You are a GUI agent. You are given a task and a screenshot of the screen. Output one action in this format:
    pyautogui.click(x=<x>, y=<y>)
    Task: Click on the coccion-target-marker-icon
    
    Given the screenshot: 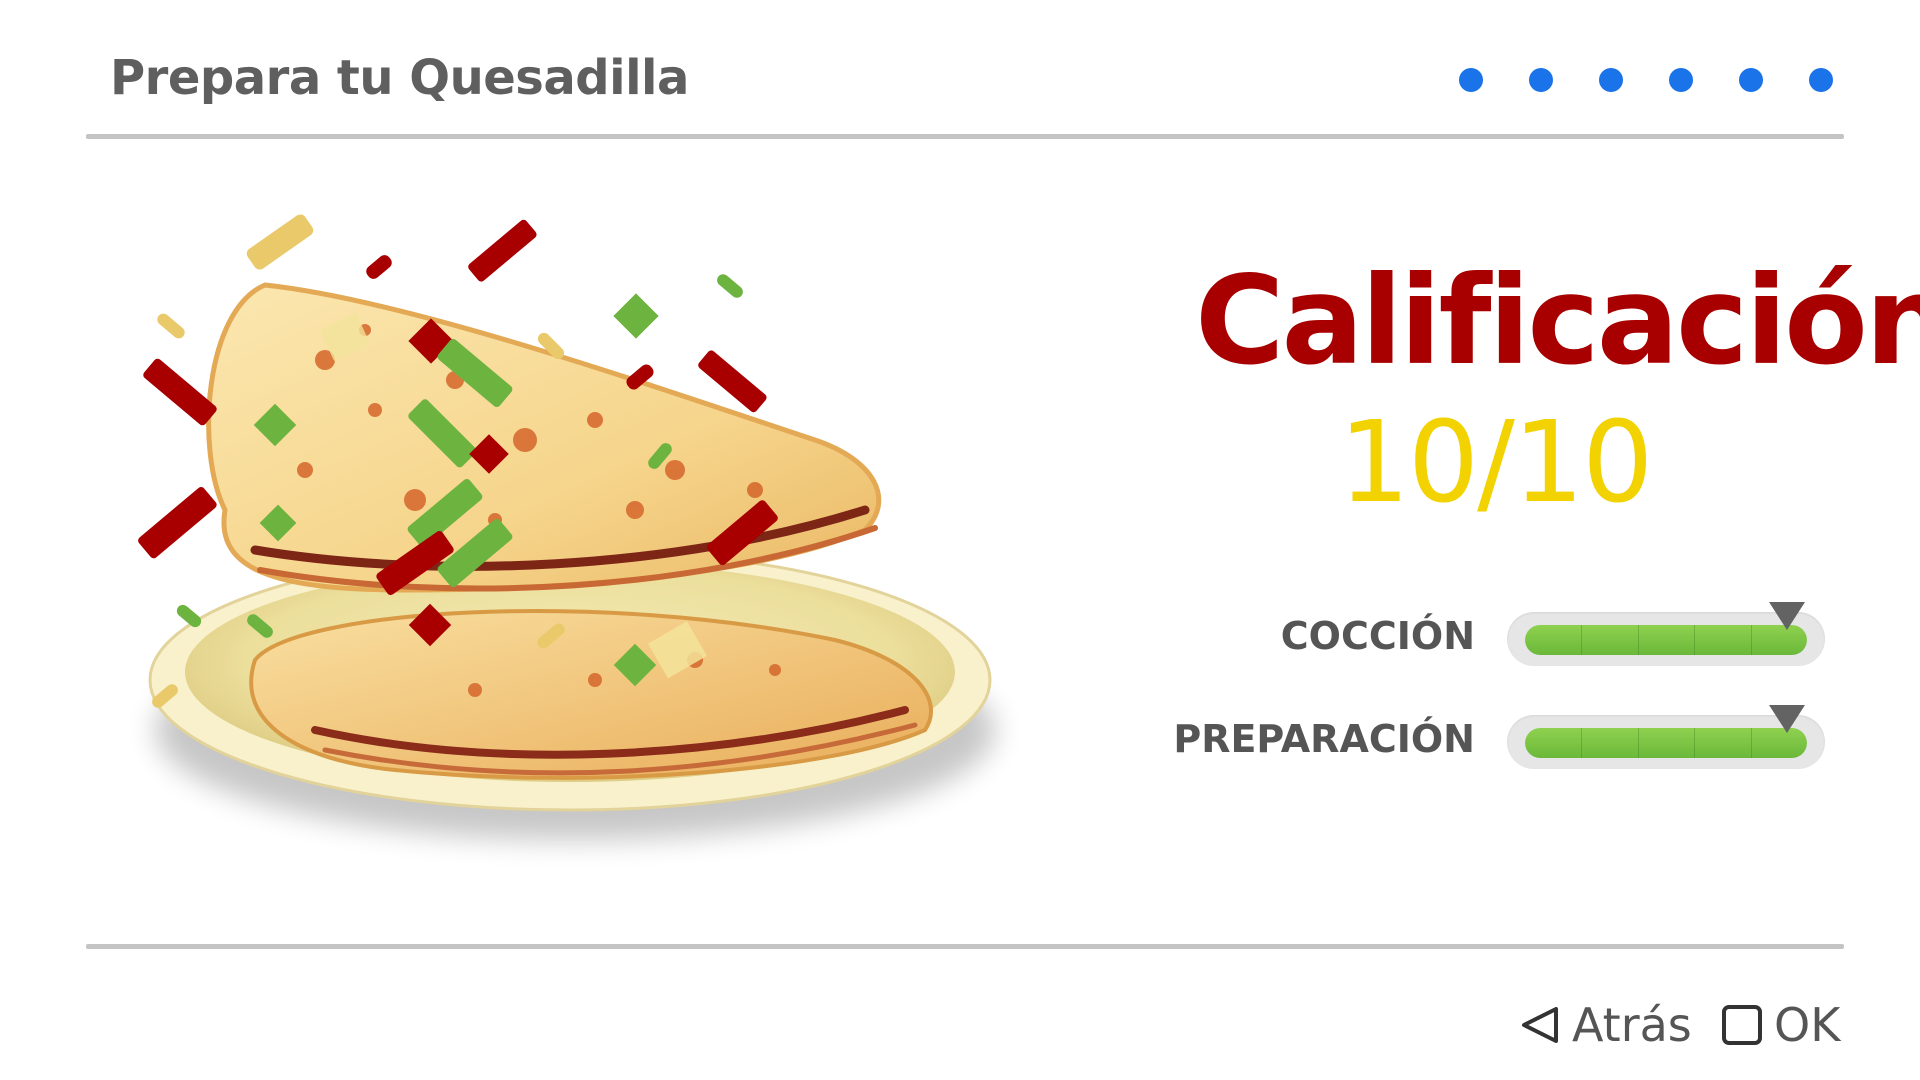 What is the action you would take?
    pyautogui.click(x=1787, y=616)
    